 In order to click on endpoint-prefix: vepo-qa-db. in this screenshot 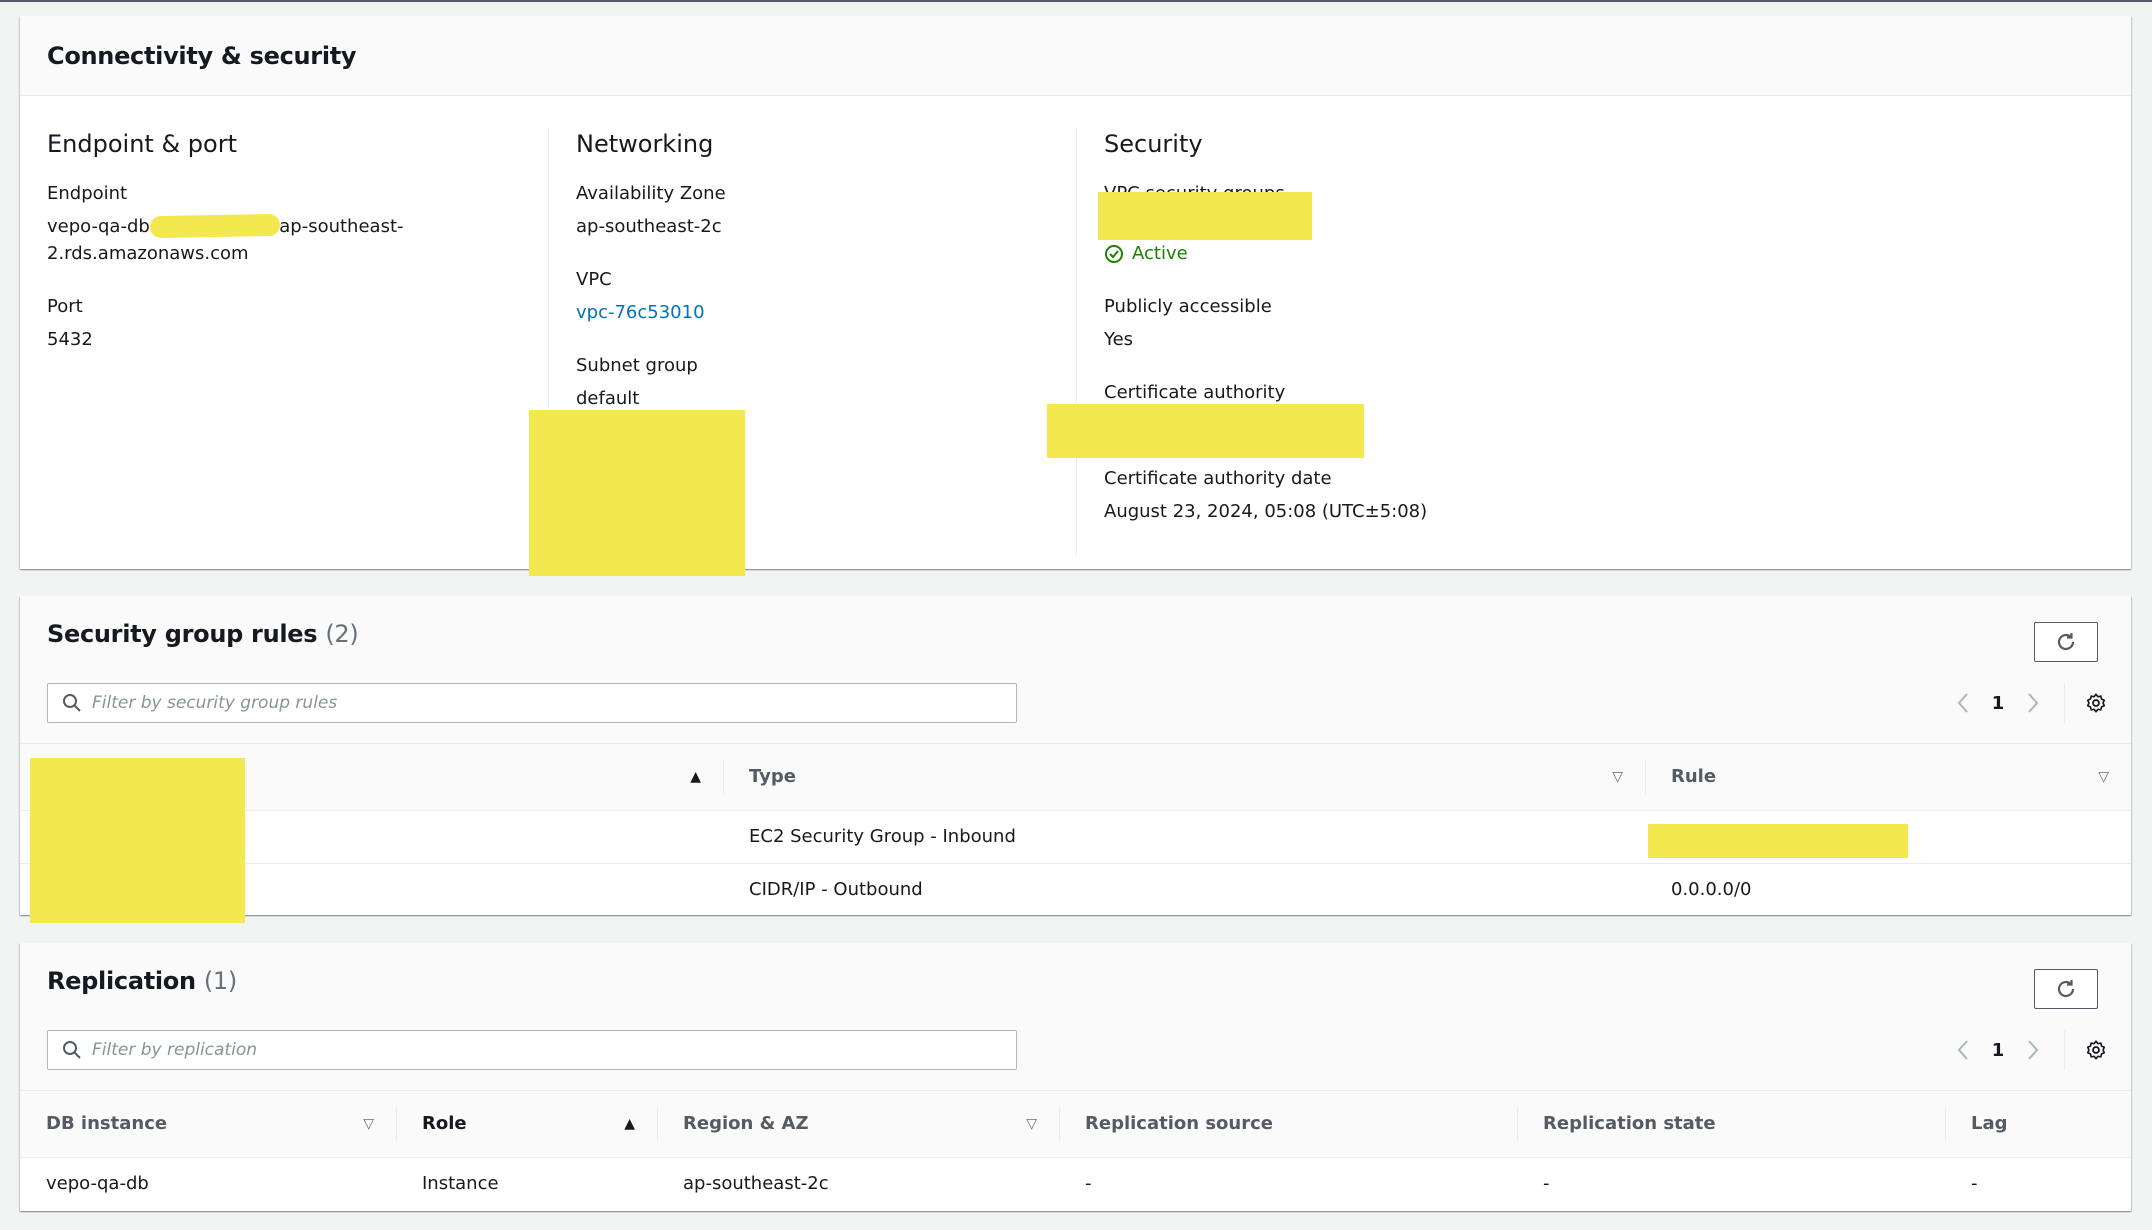, I will do `click(101, 226)`.